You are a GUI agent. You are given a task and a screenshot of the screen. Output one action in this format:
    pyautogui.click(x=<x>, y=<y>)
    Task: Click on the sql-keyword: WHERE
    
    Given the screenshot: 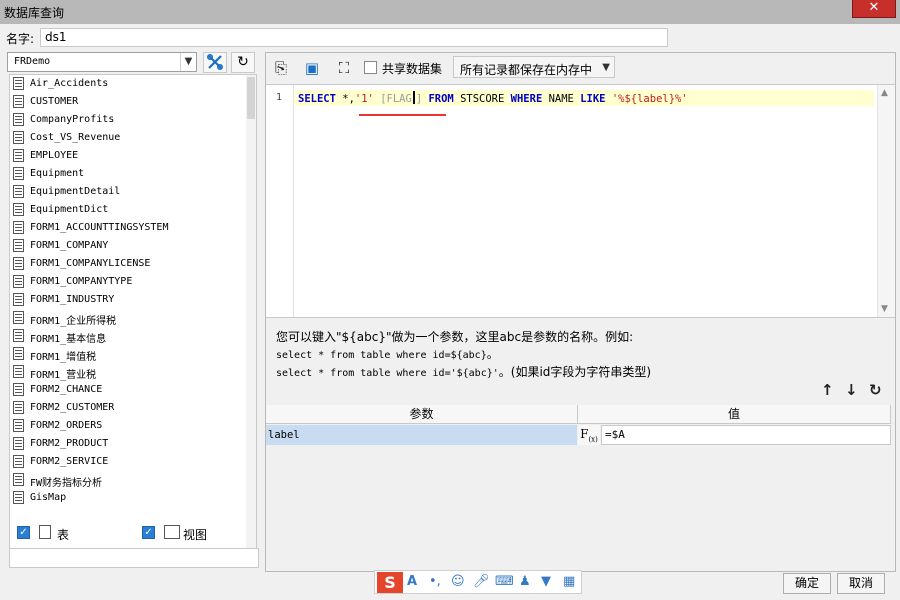 What is the action you would take?
    pyautogui.click(x=526, y=99)
    